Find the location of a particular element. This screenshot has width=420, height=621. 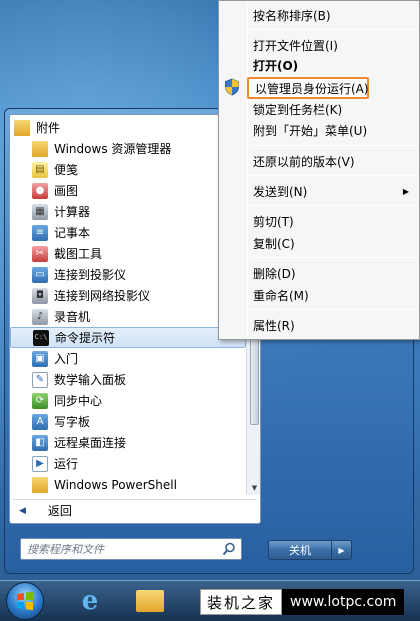

program-item-paint: ● 画图 is located at coordinates (128, 190).